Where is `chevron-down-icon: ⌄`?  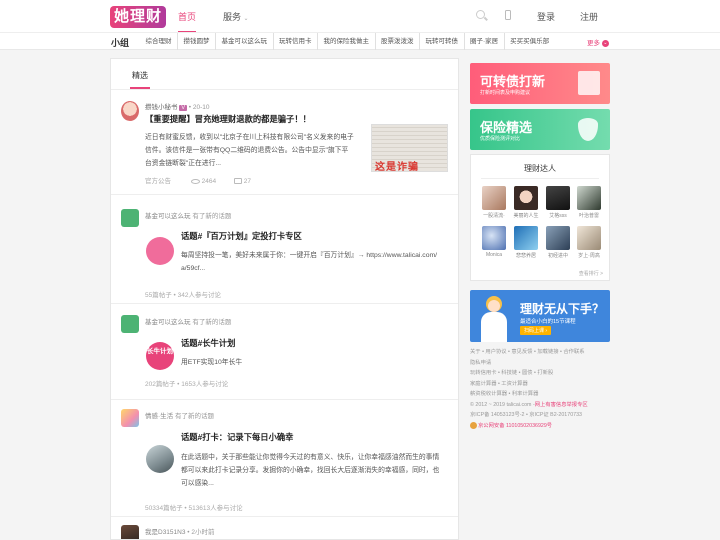
chevron-down-icon: ⌄ is located at coordinates (605, 43).